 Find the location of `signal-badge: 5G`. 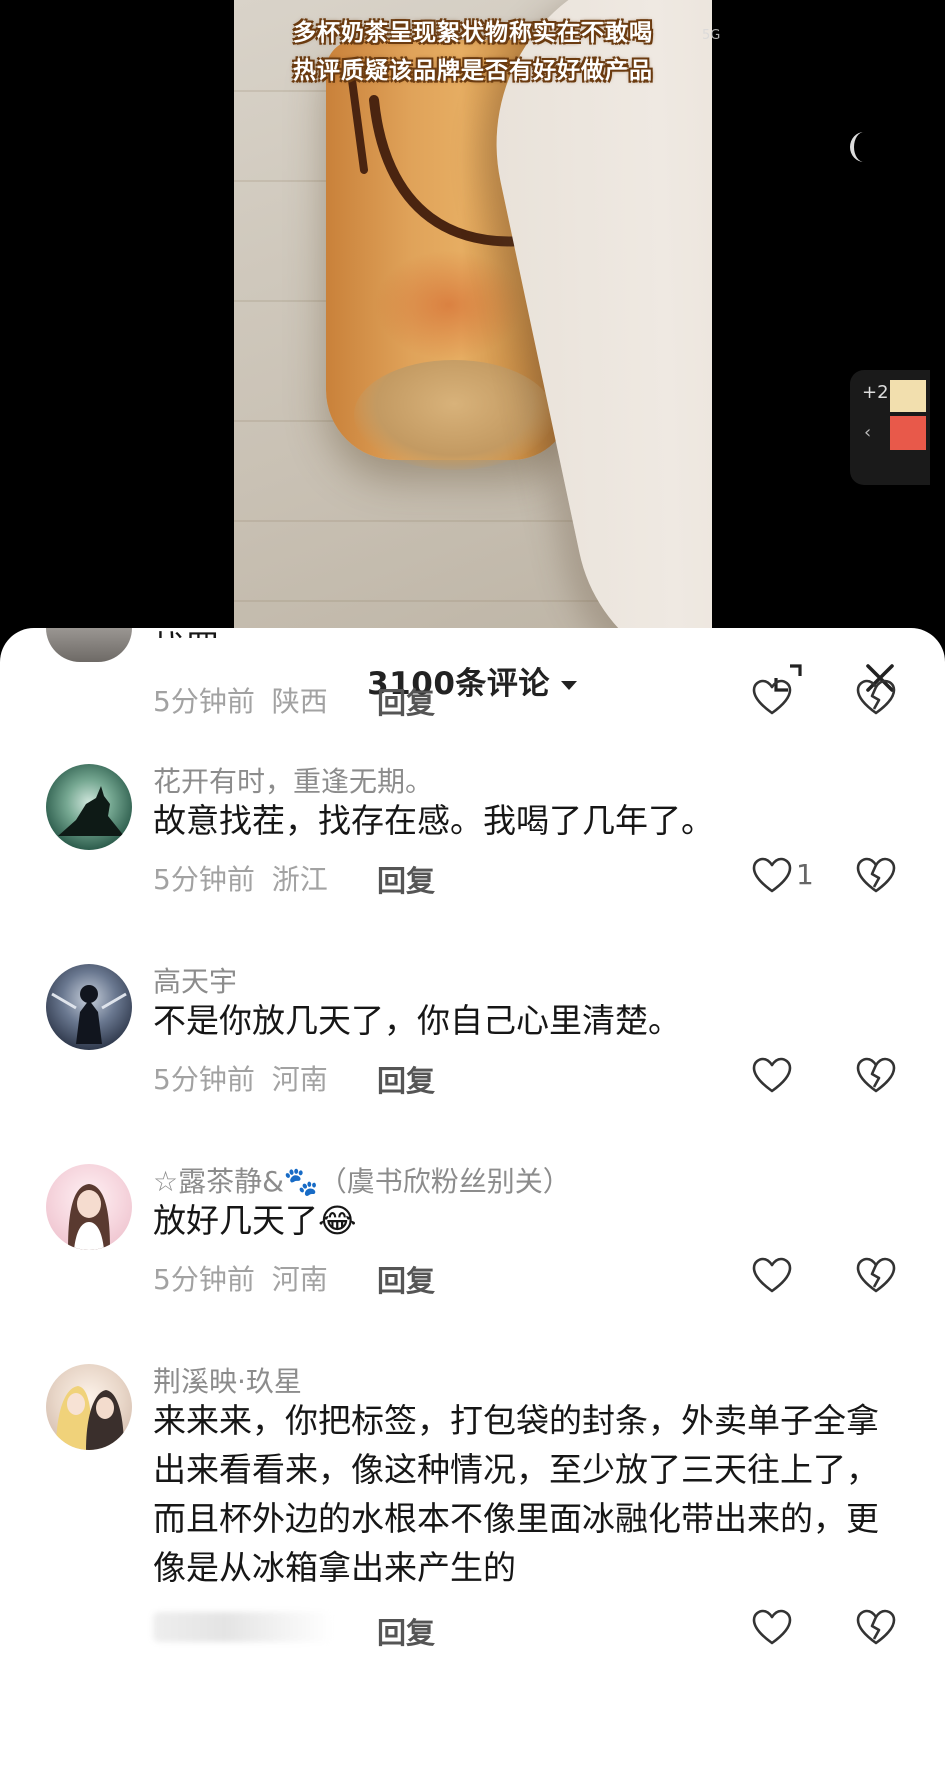

signal-badge: 5G is located at coordinates (711, 35).